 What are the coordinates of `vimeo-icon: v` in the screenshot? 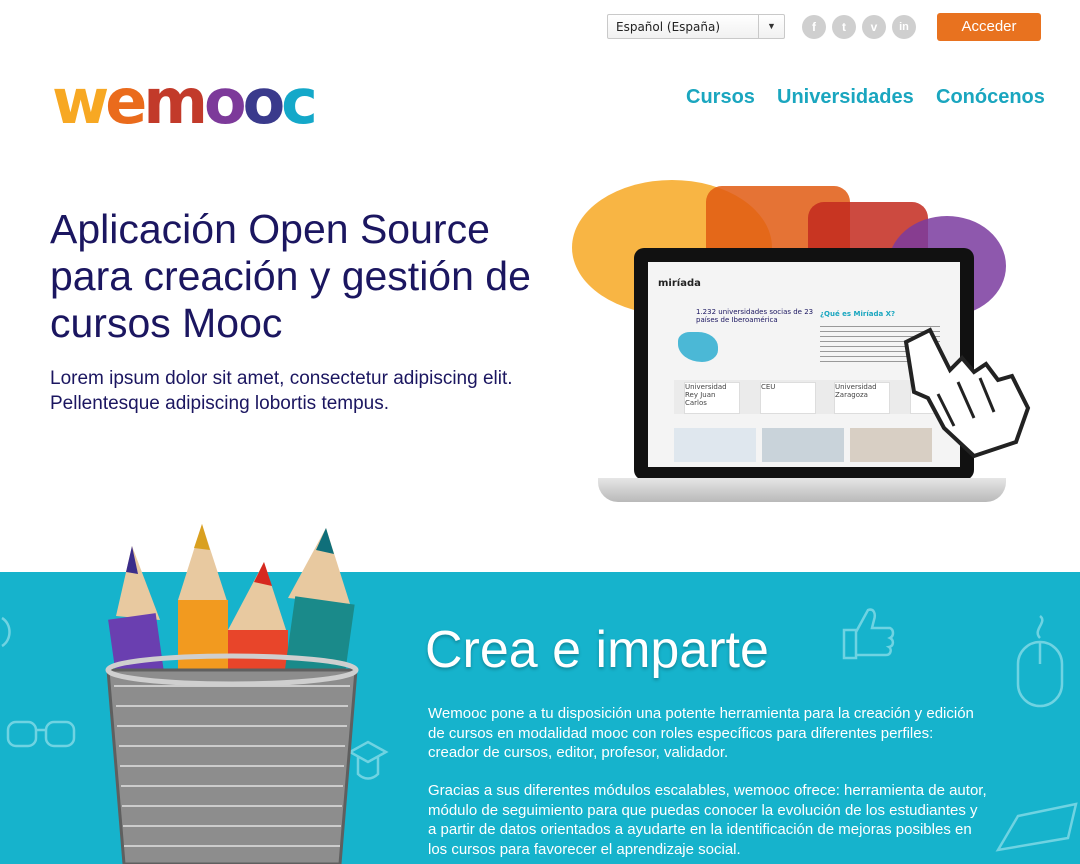 It's located at (874, 27).